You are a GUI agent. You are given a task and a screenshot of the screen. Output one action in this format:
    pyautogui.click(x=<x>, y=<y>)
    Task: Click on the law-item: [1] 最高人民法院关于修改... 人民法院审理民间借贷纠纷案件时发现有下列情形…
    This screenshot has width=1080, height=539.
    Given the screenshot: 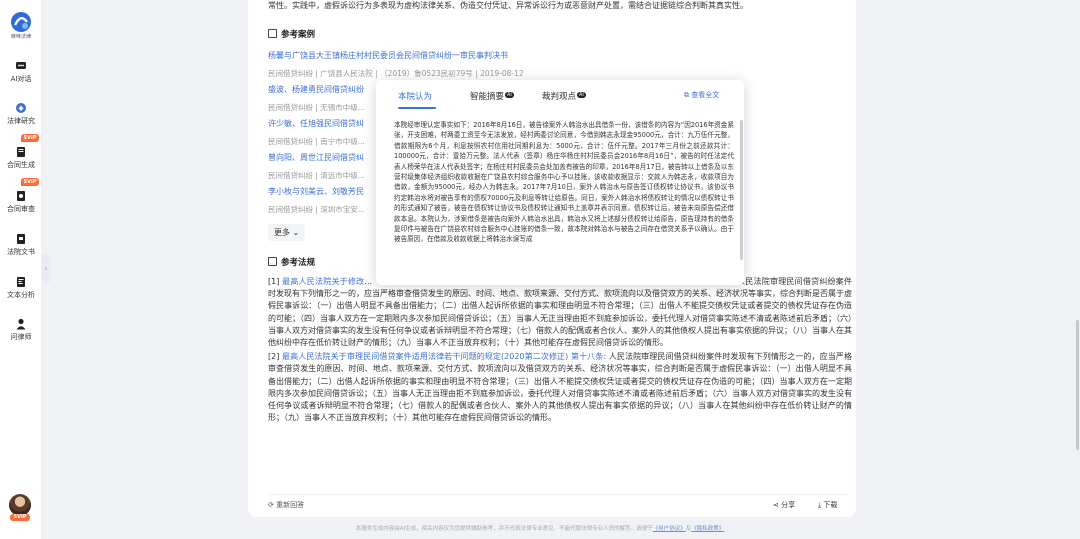 What is the action you would take?
    pyautogui.click(x=560, y=312)
    